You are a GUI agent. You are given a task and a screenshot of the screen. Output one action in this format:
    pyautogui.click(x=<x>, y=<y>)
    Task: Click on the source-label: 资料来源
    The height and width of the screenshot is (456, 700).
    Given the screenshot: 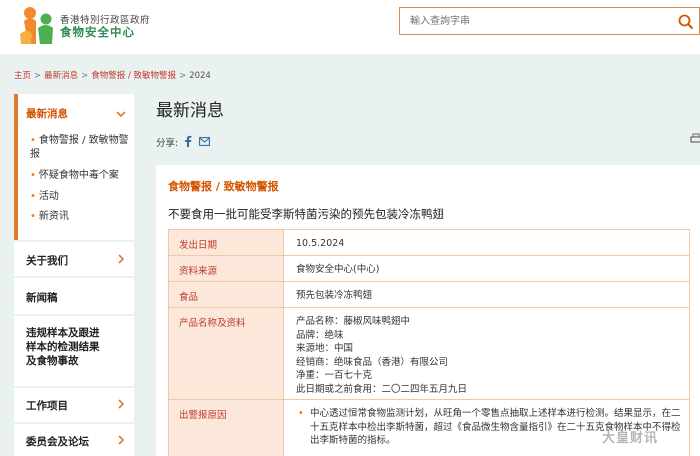 What is the action you would take?
    pyautogui.click(x=226, y=268)
    